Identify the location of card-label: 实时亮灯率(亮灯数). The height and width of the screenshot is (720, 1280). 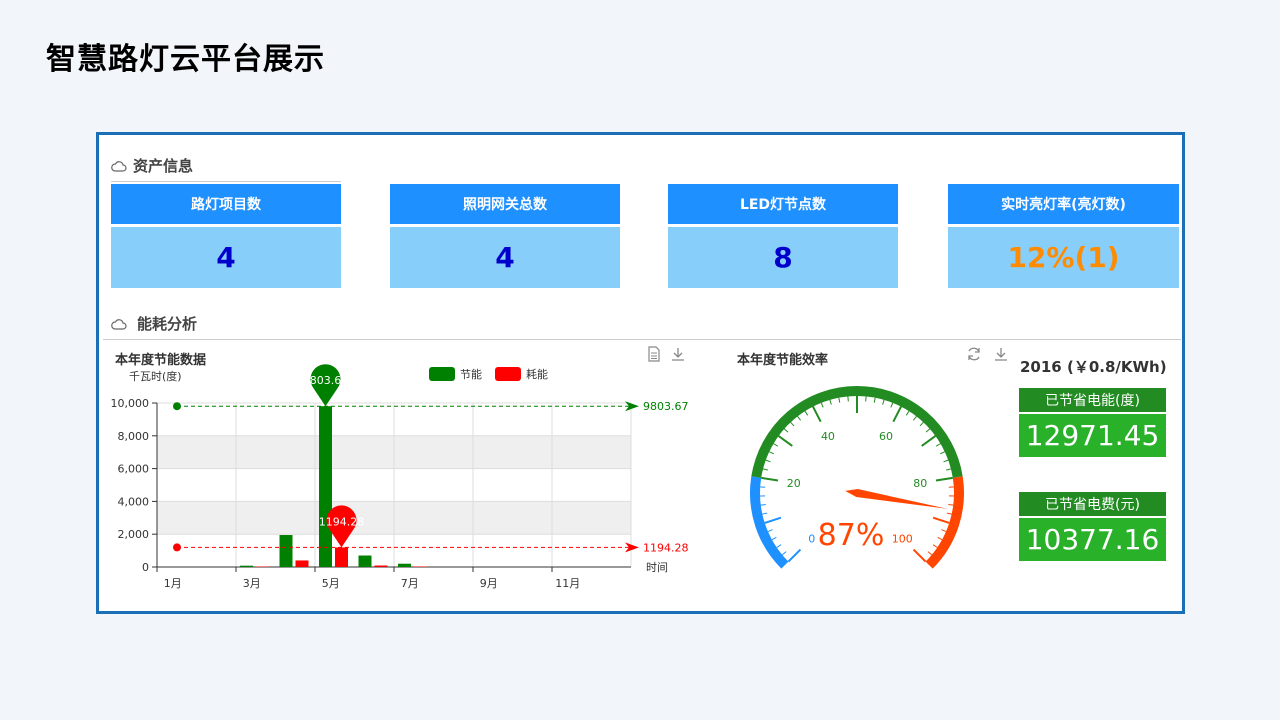
(1063, 204).